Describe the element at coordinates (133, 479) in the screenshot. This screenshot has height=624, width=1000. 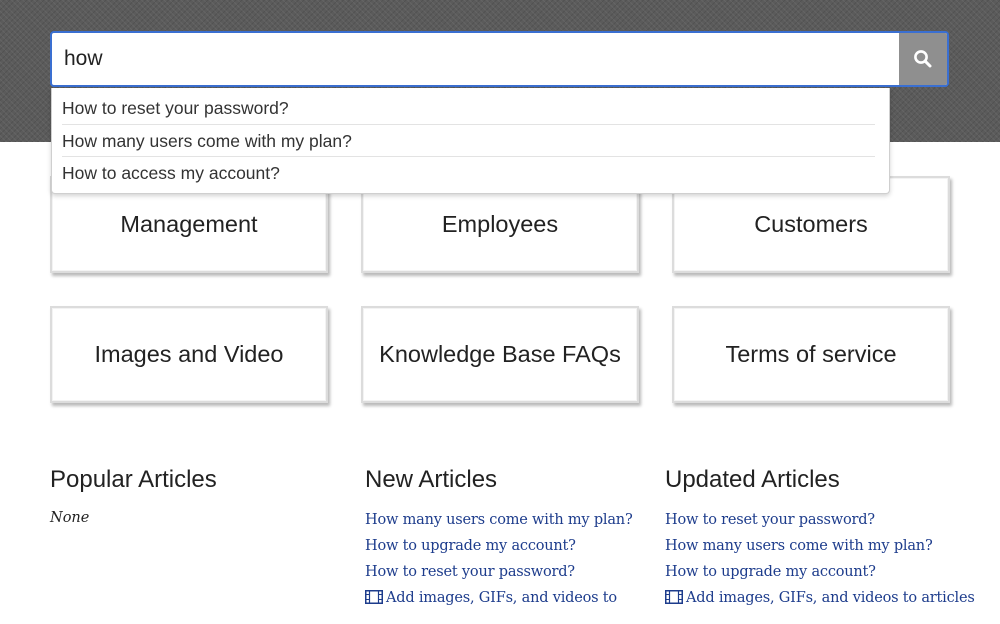
I see `section-heading: Popular Articles` at that location.